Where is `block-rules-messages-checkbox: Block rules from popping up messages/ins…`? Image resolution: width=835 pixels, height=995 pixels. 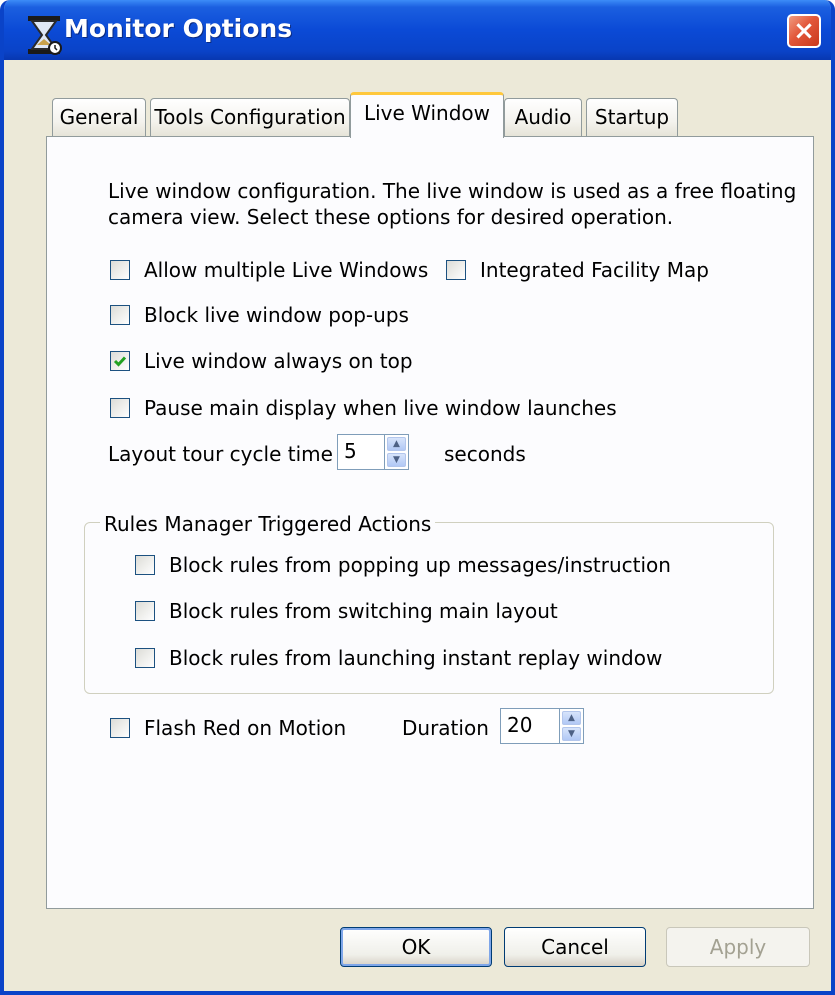 block-rules-messages-checkbox: Block rules from popping up messages/ins… is located at coordinates (403, 565).